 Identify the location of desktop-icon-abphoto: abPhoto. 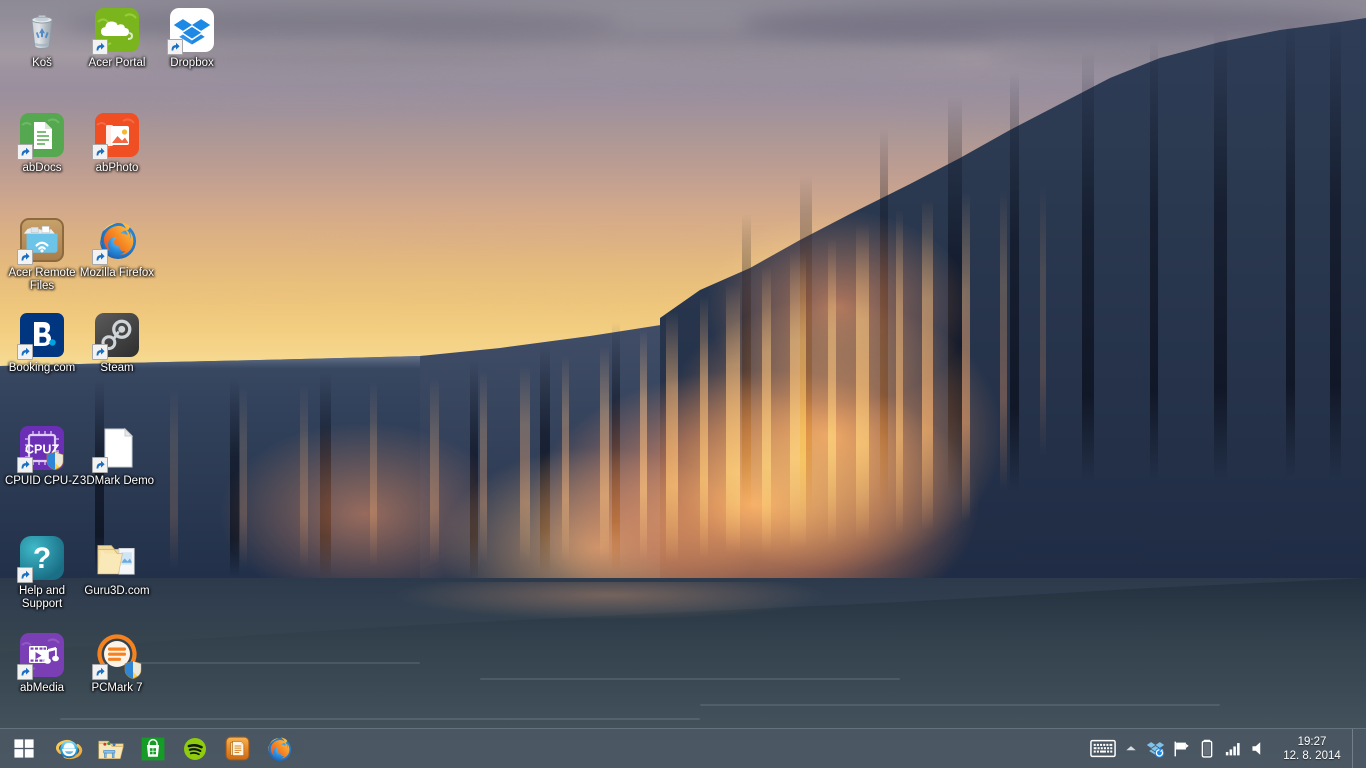
(117, 143).